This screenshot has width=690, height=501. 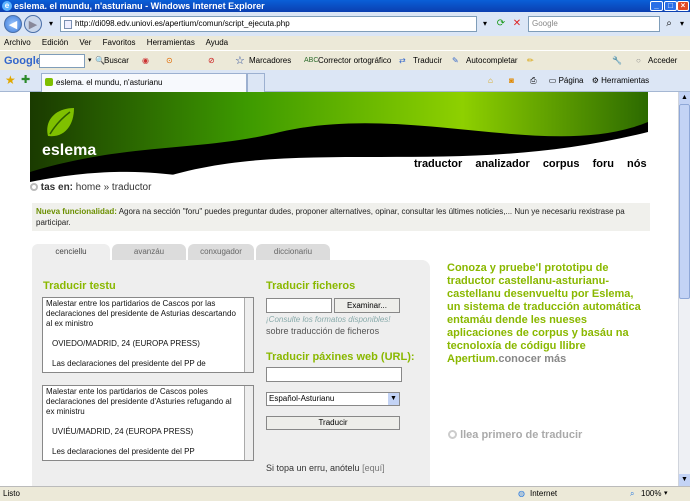 What do you see at coordinates (68, 24) in the screenshot?
I see `page-icon` at bounding box center [68, 24].